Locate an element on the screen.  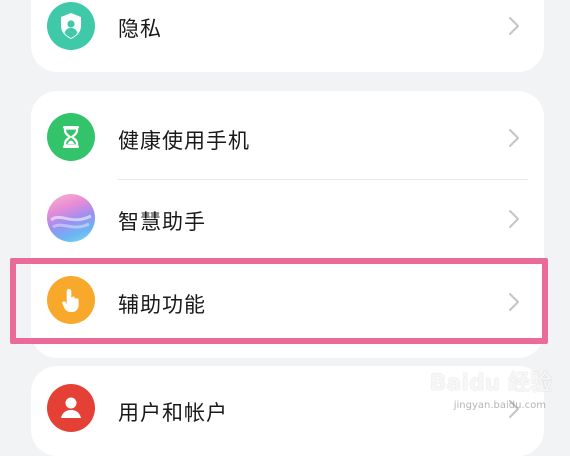
hourglass-icon is located at coordinates (71, 137).